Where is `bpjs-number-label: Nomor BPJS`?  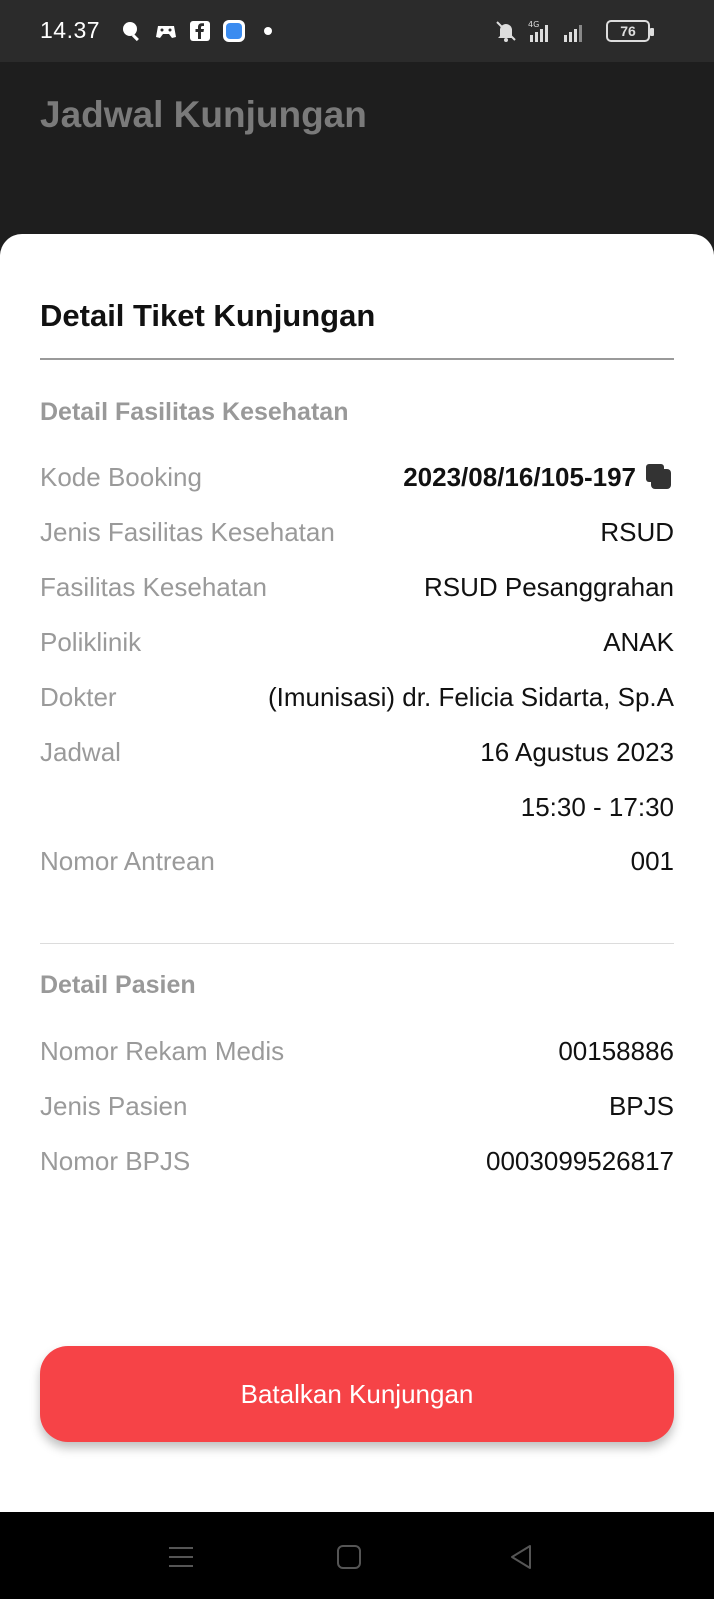
bpjs-number-label: Nomor BPJS is located at coordinates (115, 1161).